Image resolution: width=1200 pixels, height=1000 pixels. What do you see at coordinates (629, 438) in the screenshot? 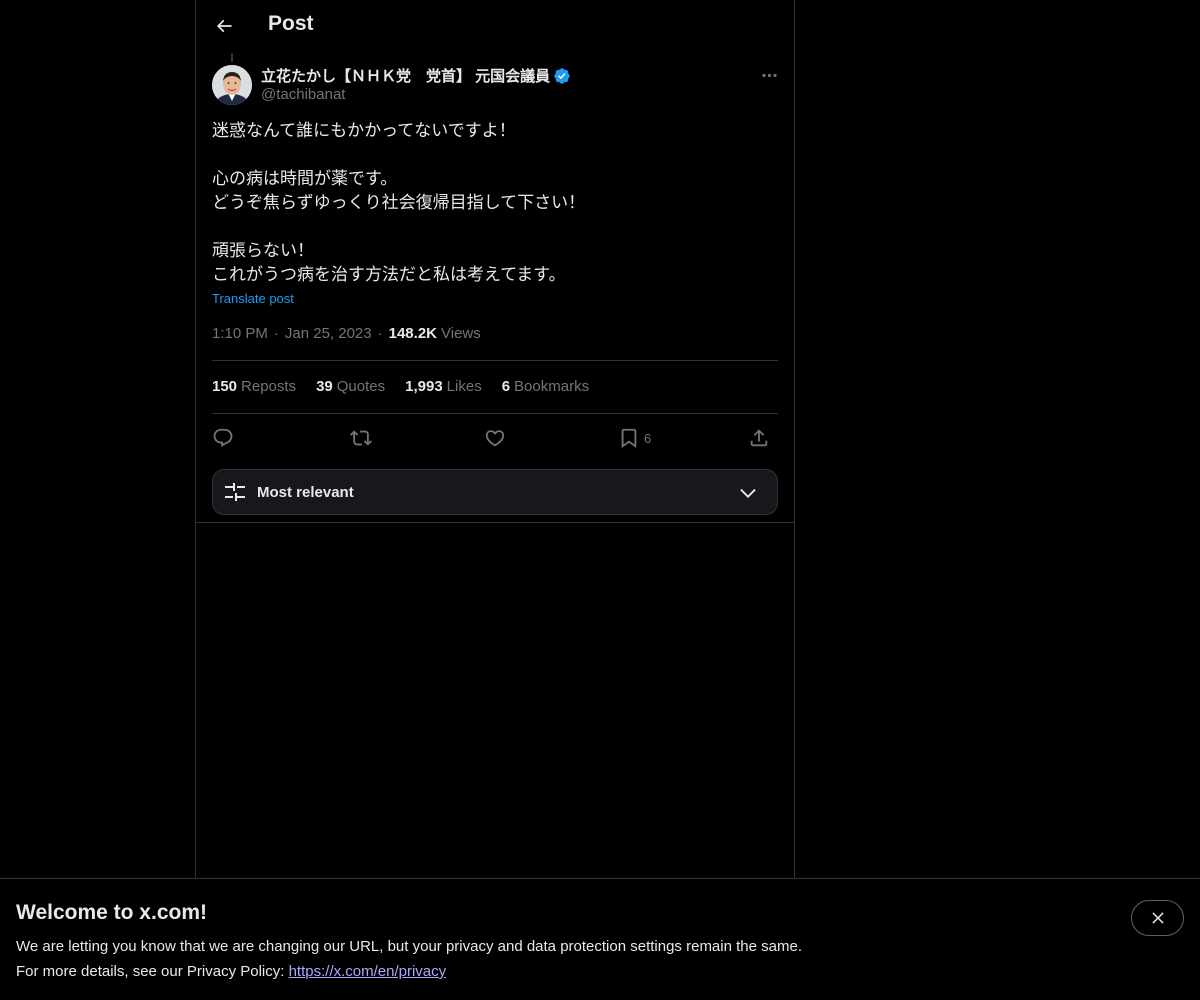
I see `bookmark-icon` at bounding box center [629, 438].